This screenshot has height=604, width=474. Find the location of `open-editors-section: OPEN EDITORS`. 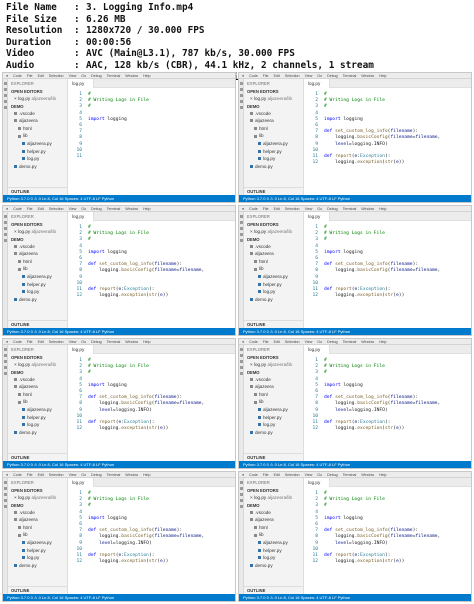

open-editors-section: OPEN EDITORS is located at coordinates (37, 357).